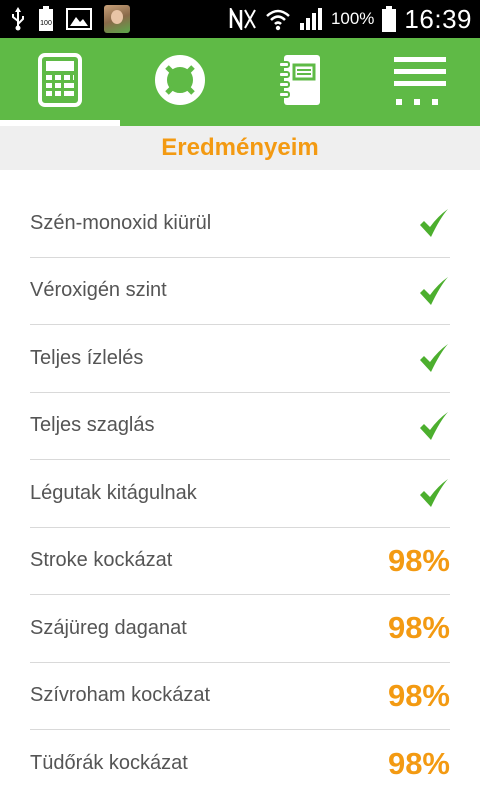  I want to click on tab-menu, so click(420, 82).